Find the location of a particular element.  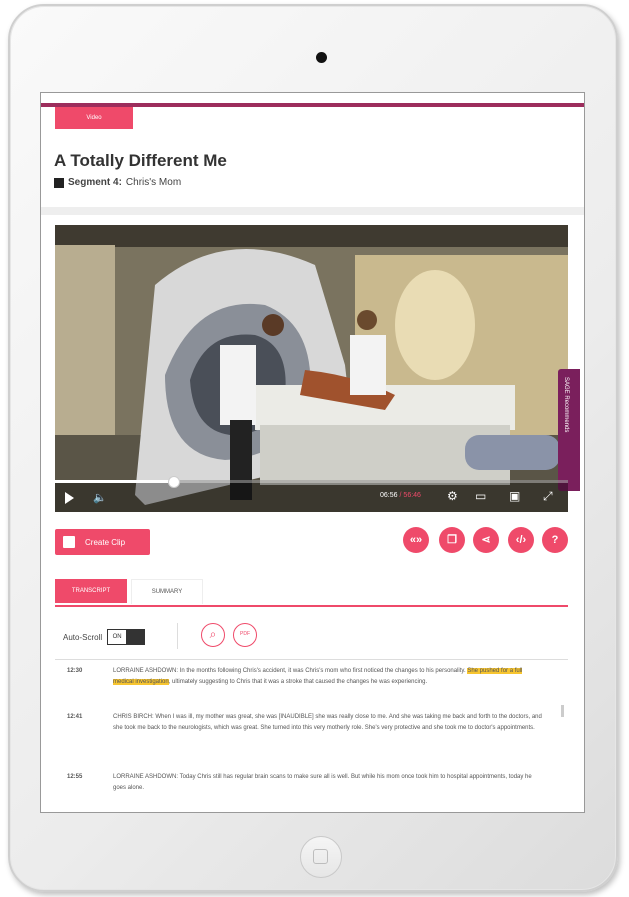

help-button: ? is located at coordinates (555, 540).